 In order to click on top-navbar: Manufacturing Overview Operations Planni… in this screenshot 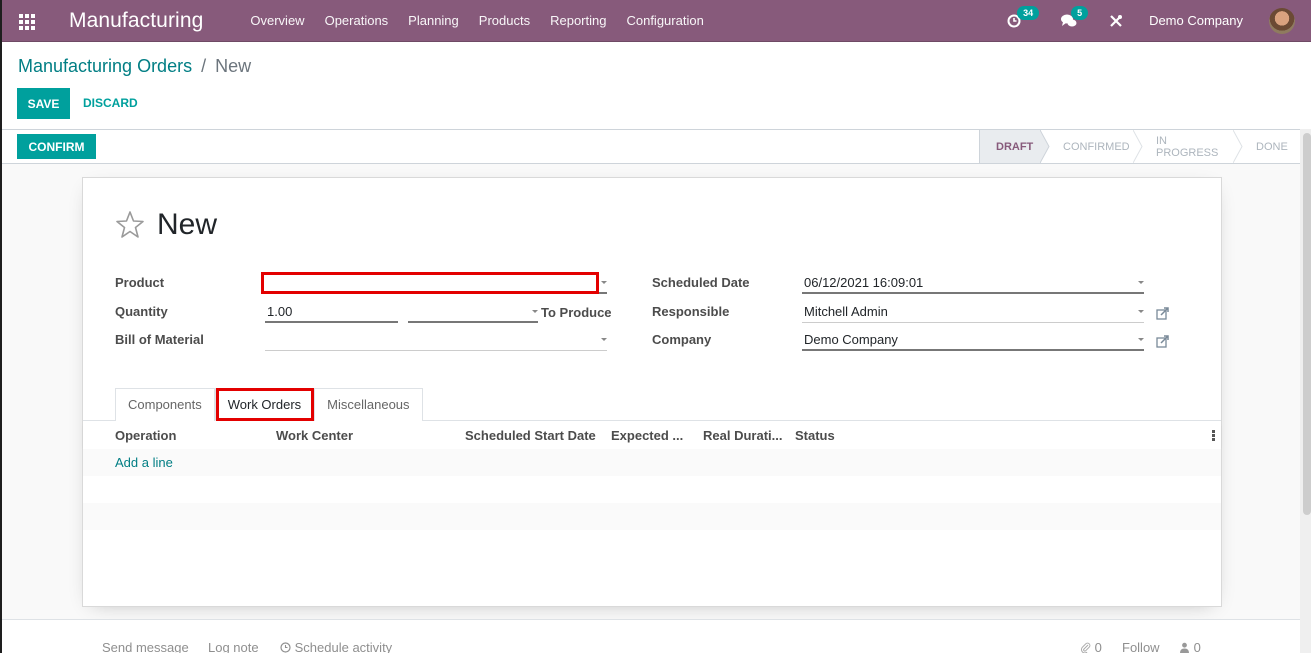, I will do `click(656, 21)`.